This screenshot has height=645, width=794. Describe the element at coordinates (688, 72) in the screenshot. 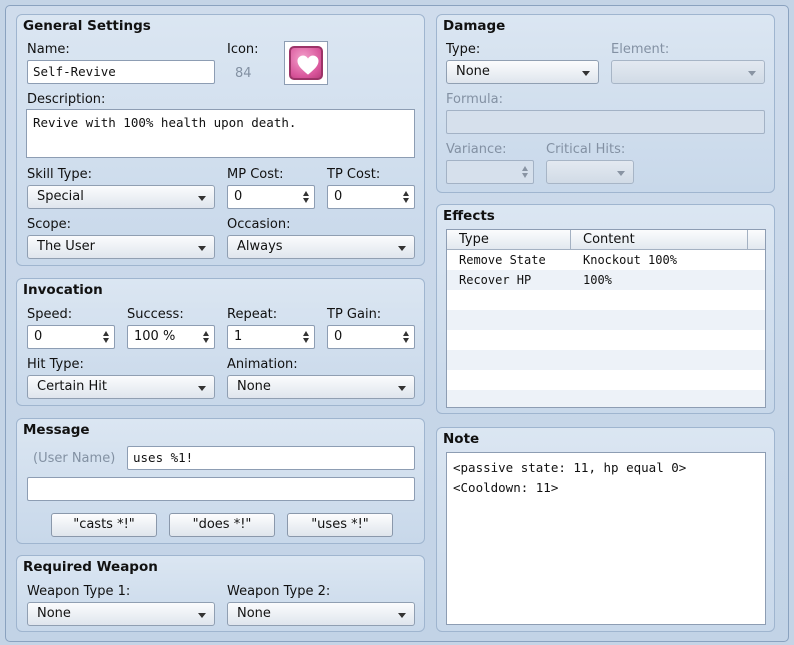

I see `element-select` at that location.